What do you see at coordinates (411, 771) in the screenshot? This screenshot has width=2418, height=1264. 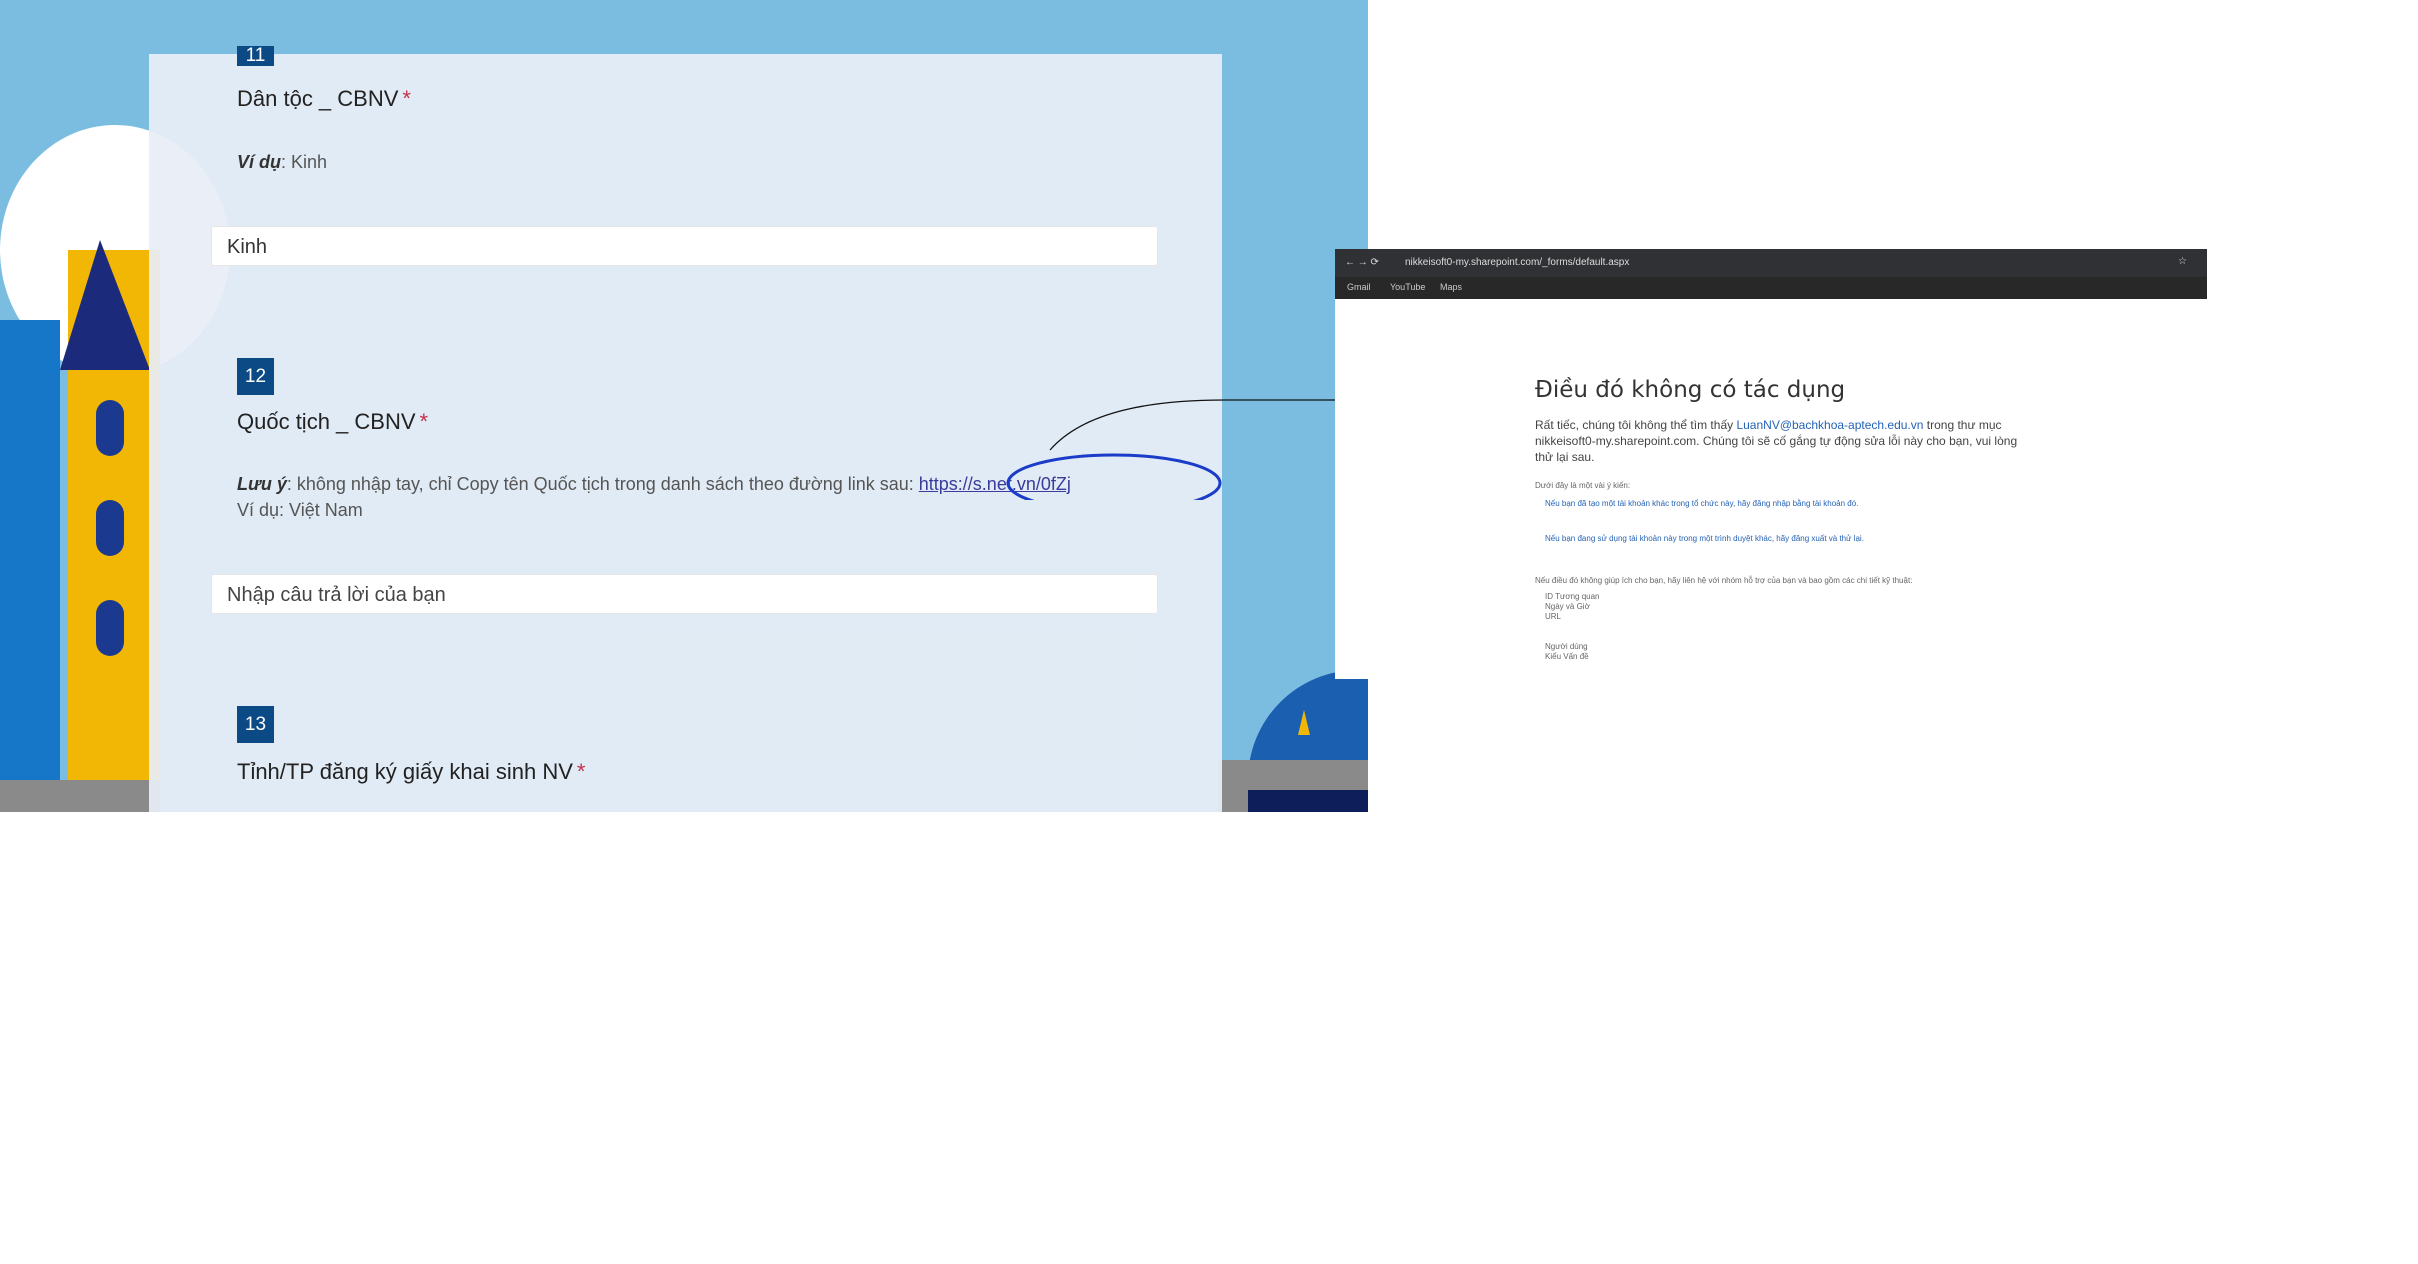 I see `question-title: Tỉnh/TP đăng ký giấy khai sinh NV *` at bounding box center [411, 771].